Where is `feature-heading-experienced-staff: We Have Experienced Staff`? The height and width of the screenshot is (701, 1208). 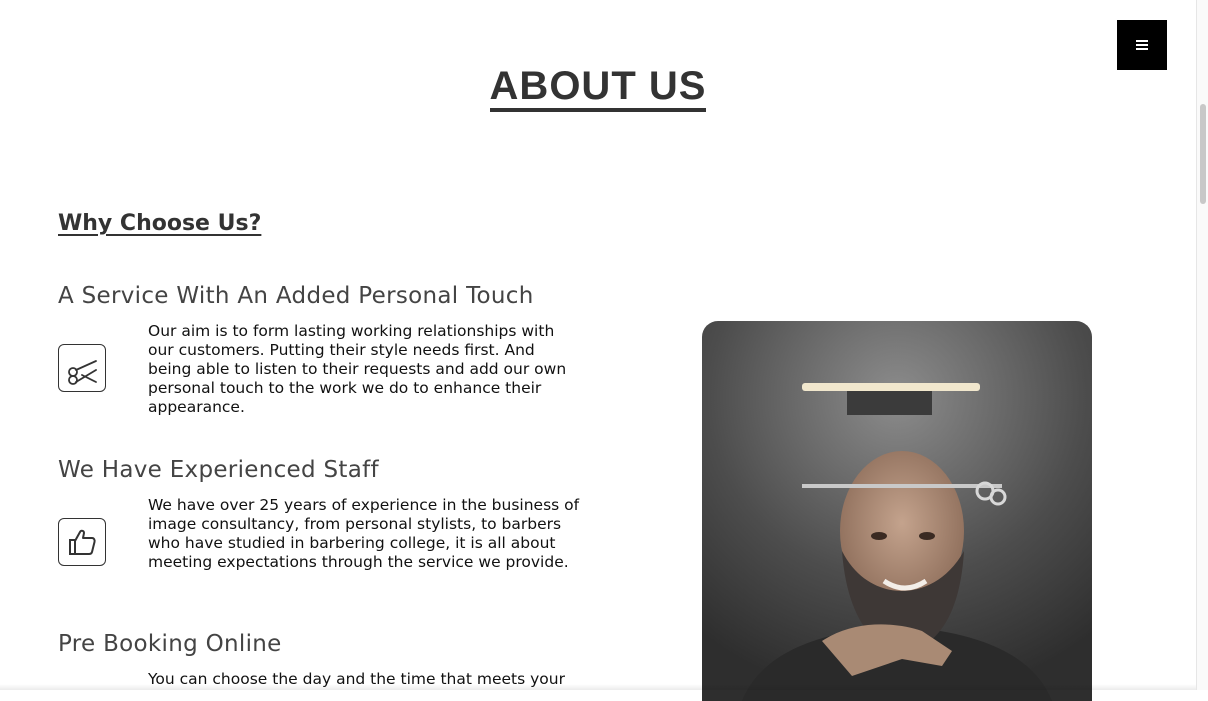 feature-heading-experienced-staff: We Have Experienced Staff is located at coordinates (218, 470).